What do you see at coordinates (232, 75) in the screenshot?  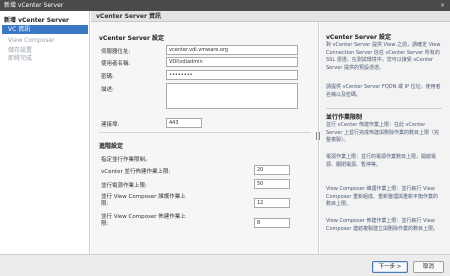 I see `password-input: ••••••••` at bounding box center [232, 75].